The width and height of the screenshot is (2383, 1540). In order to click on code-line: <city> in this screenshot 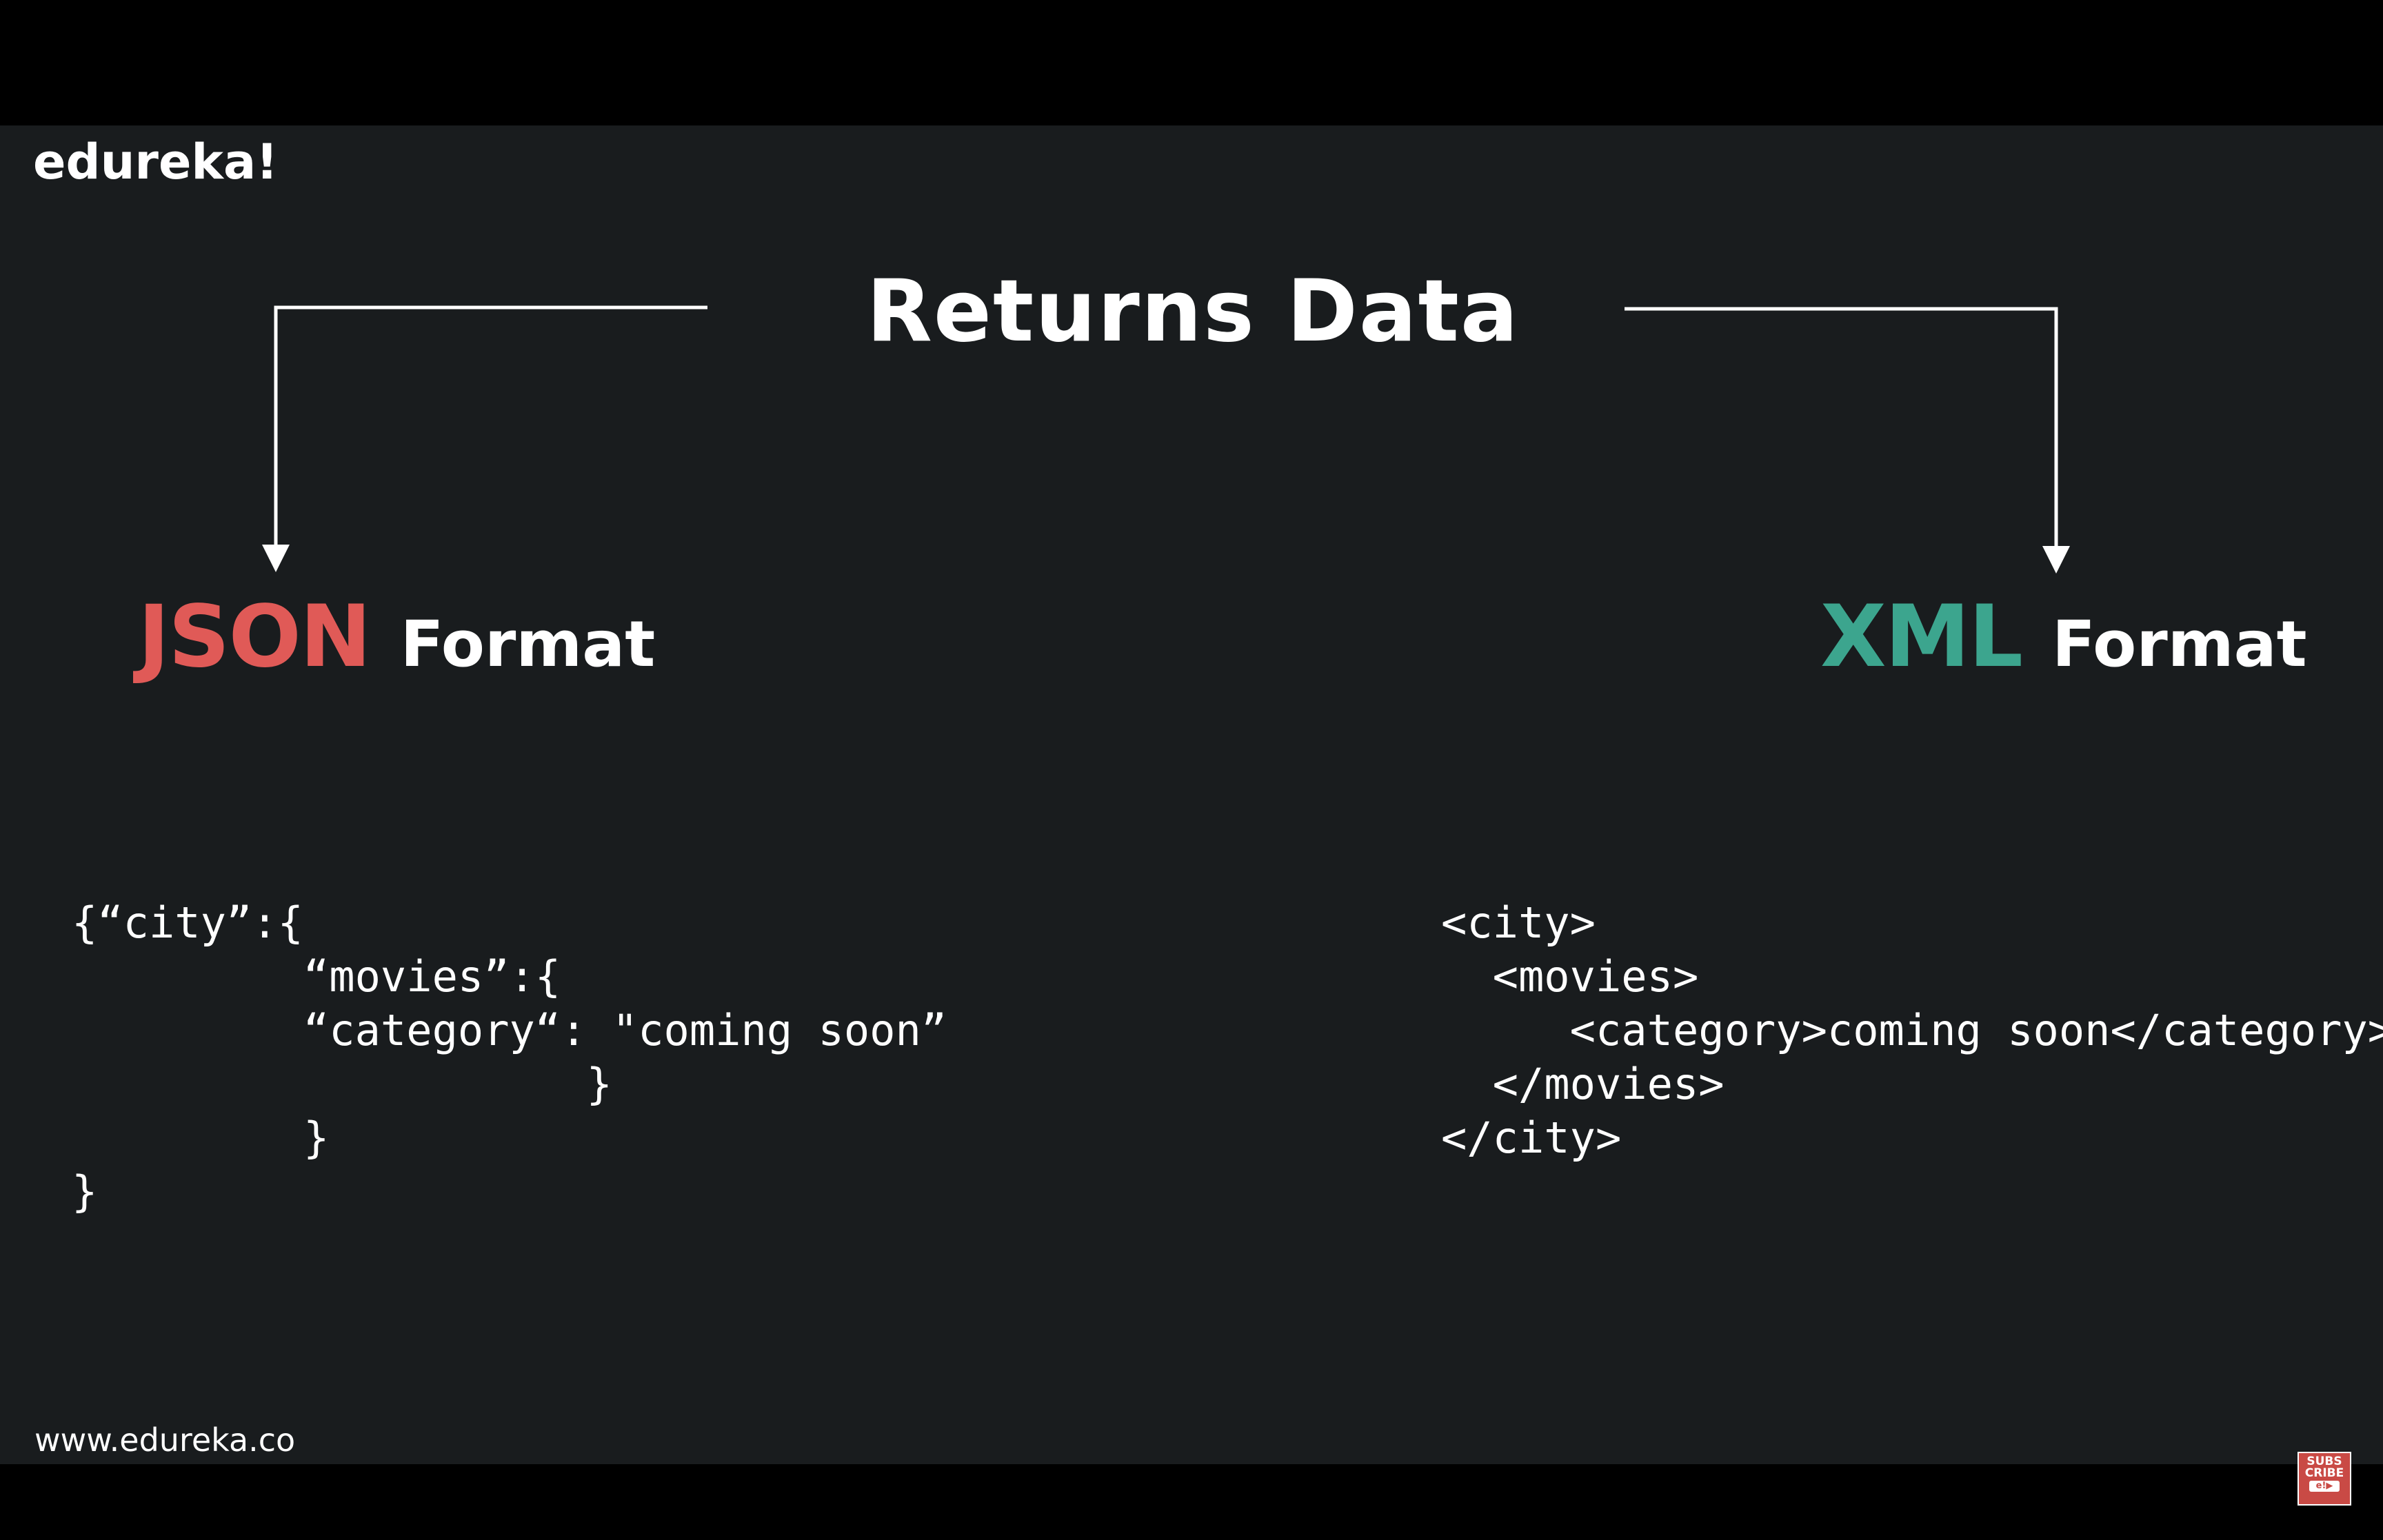, I will do `click(1518, 923)`.